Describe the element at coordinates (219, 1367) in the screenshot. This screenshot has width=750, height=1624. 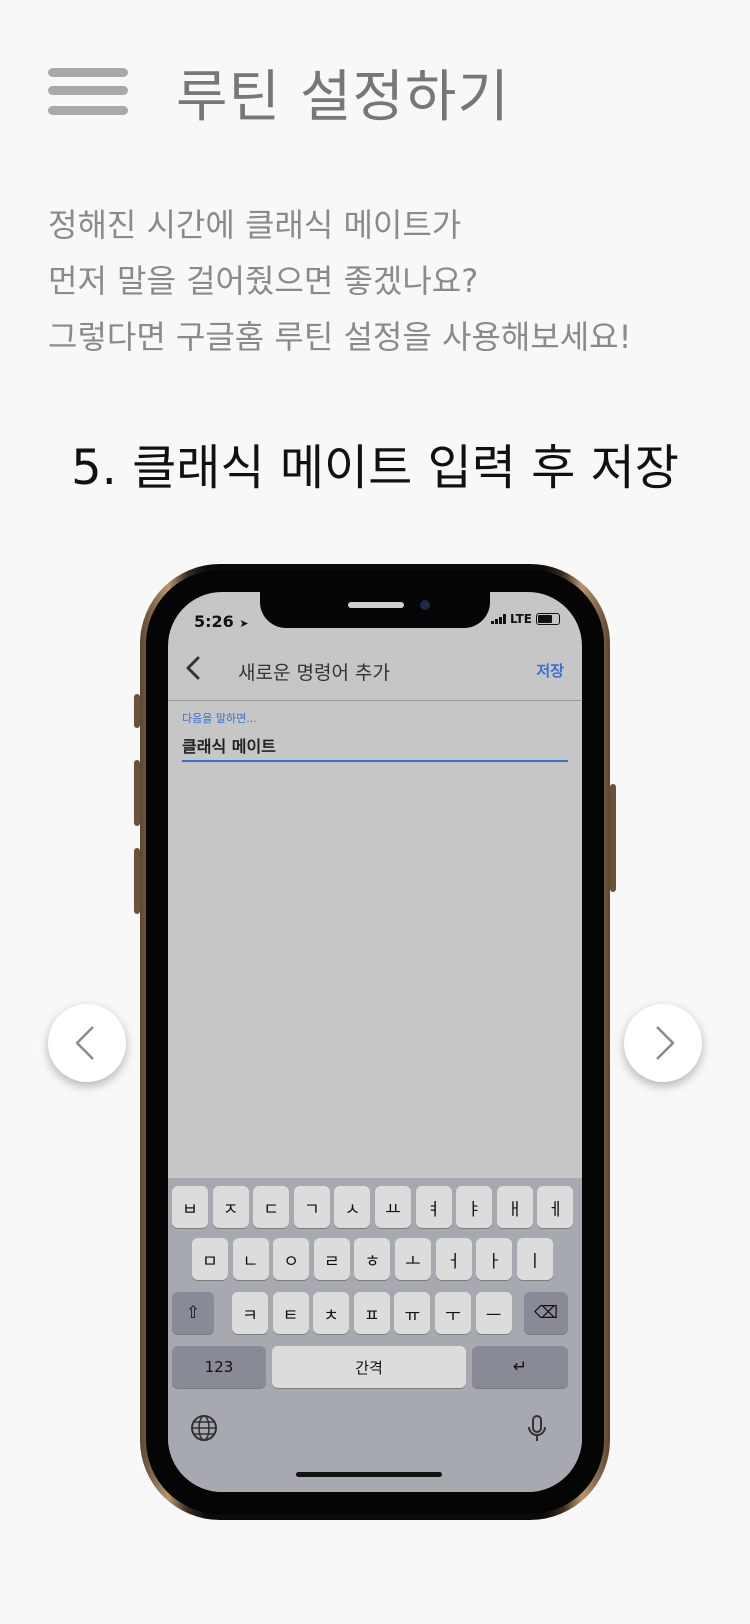
I see `numbers-key: 123` at that location.